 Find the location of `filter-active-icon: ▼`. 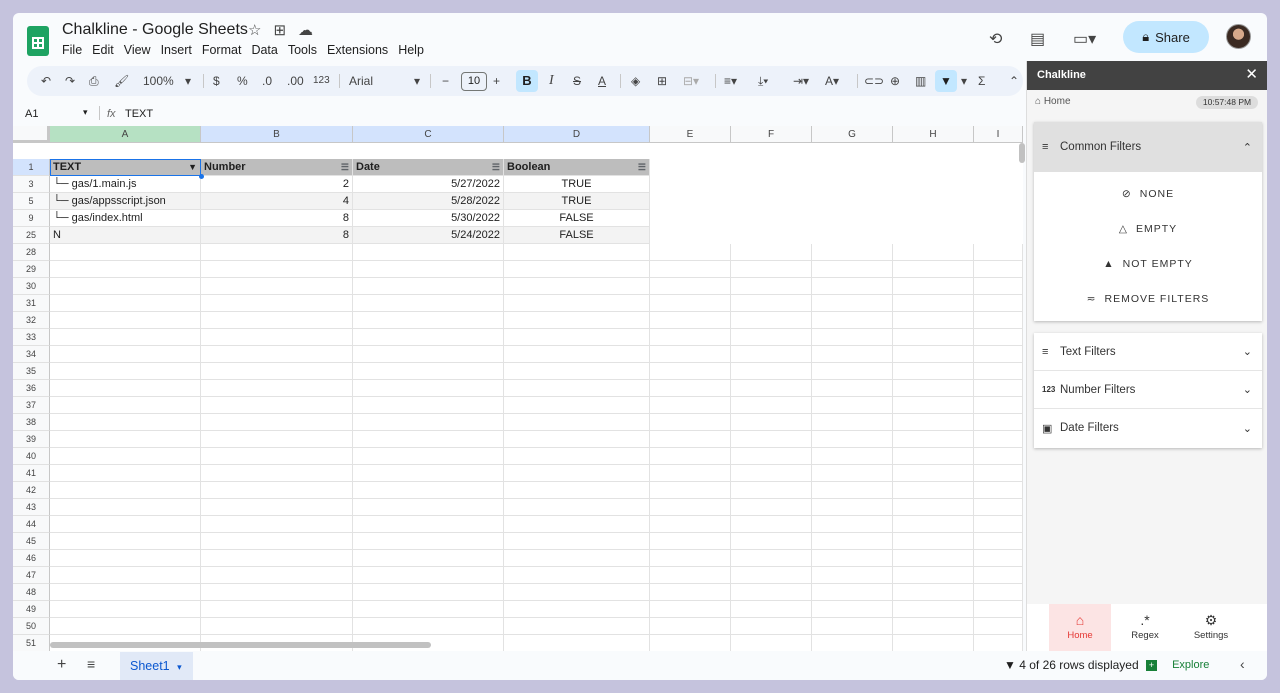

filter-active-icon: ▼ is located at coordinates (192, 167).